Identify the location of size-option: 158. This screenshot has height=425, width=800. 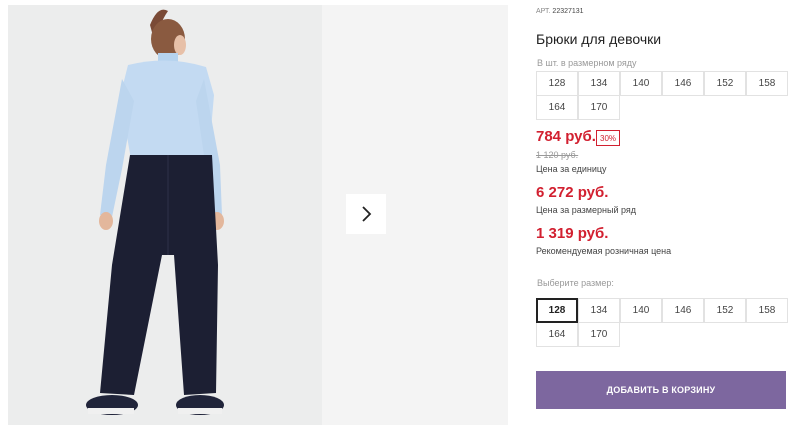
(767, 310).